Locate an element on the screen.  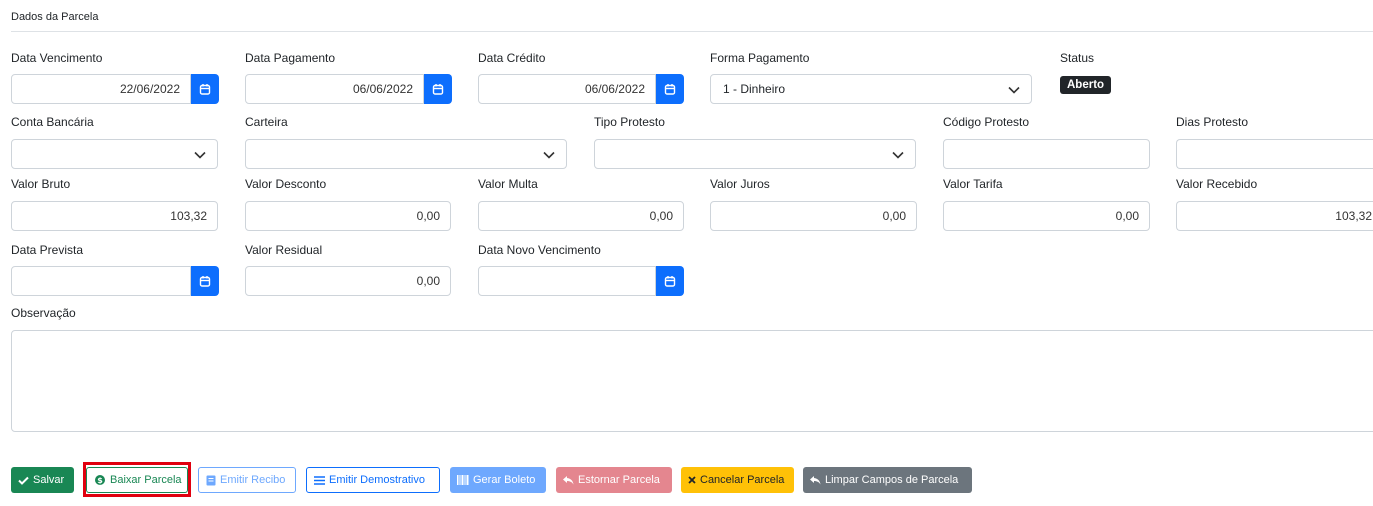
valor-bruto-value: 103,32 is located at coordinates (188, 216).